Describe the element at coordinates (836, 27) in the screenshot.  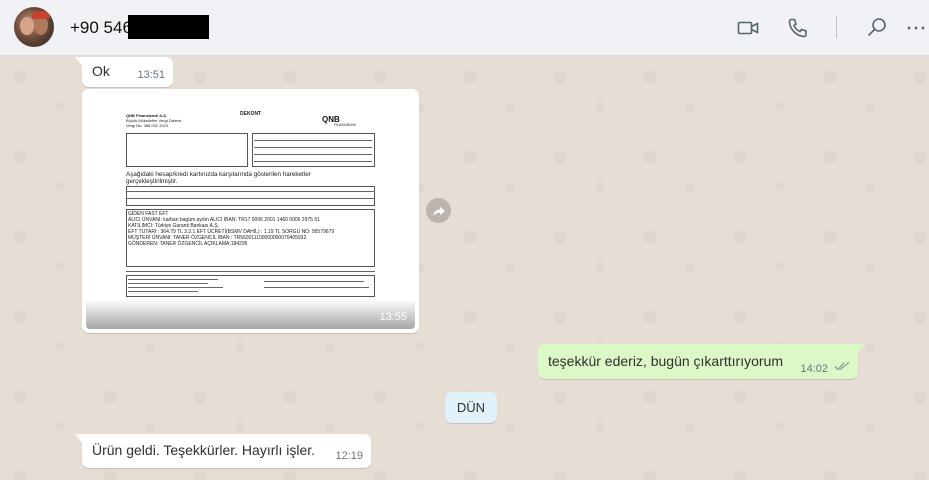
I see `header-divider` at that location.